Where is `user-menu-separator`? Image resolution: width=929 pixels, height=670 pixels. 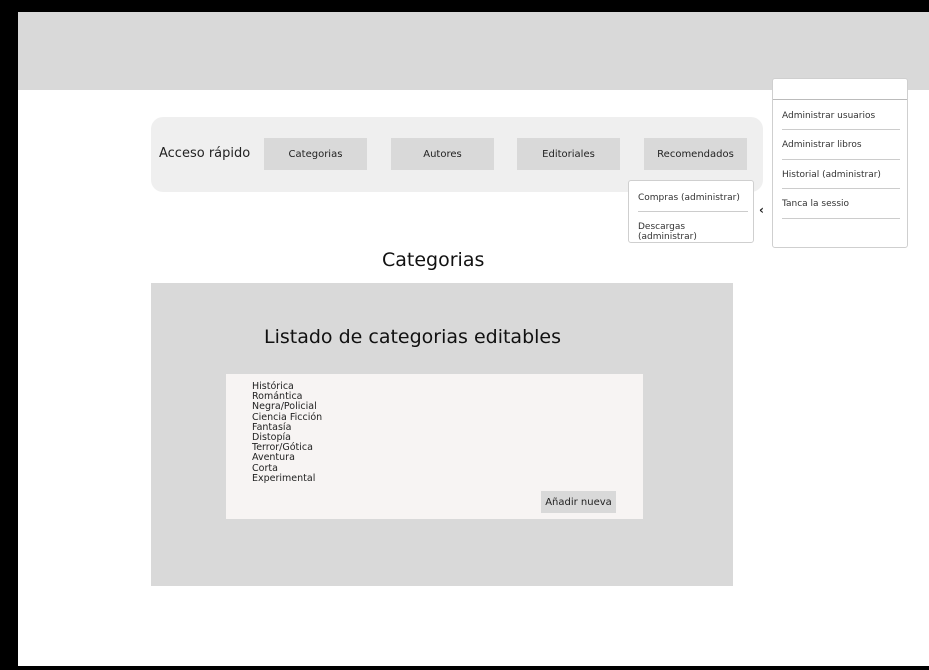
user-menu-separator is located at coordinates (840, 99).